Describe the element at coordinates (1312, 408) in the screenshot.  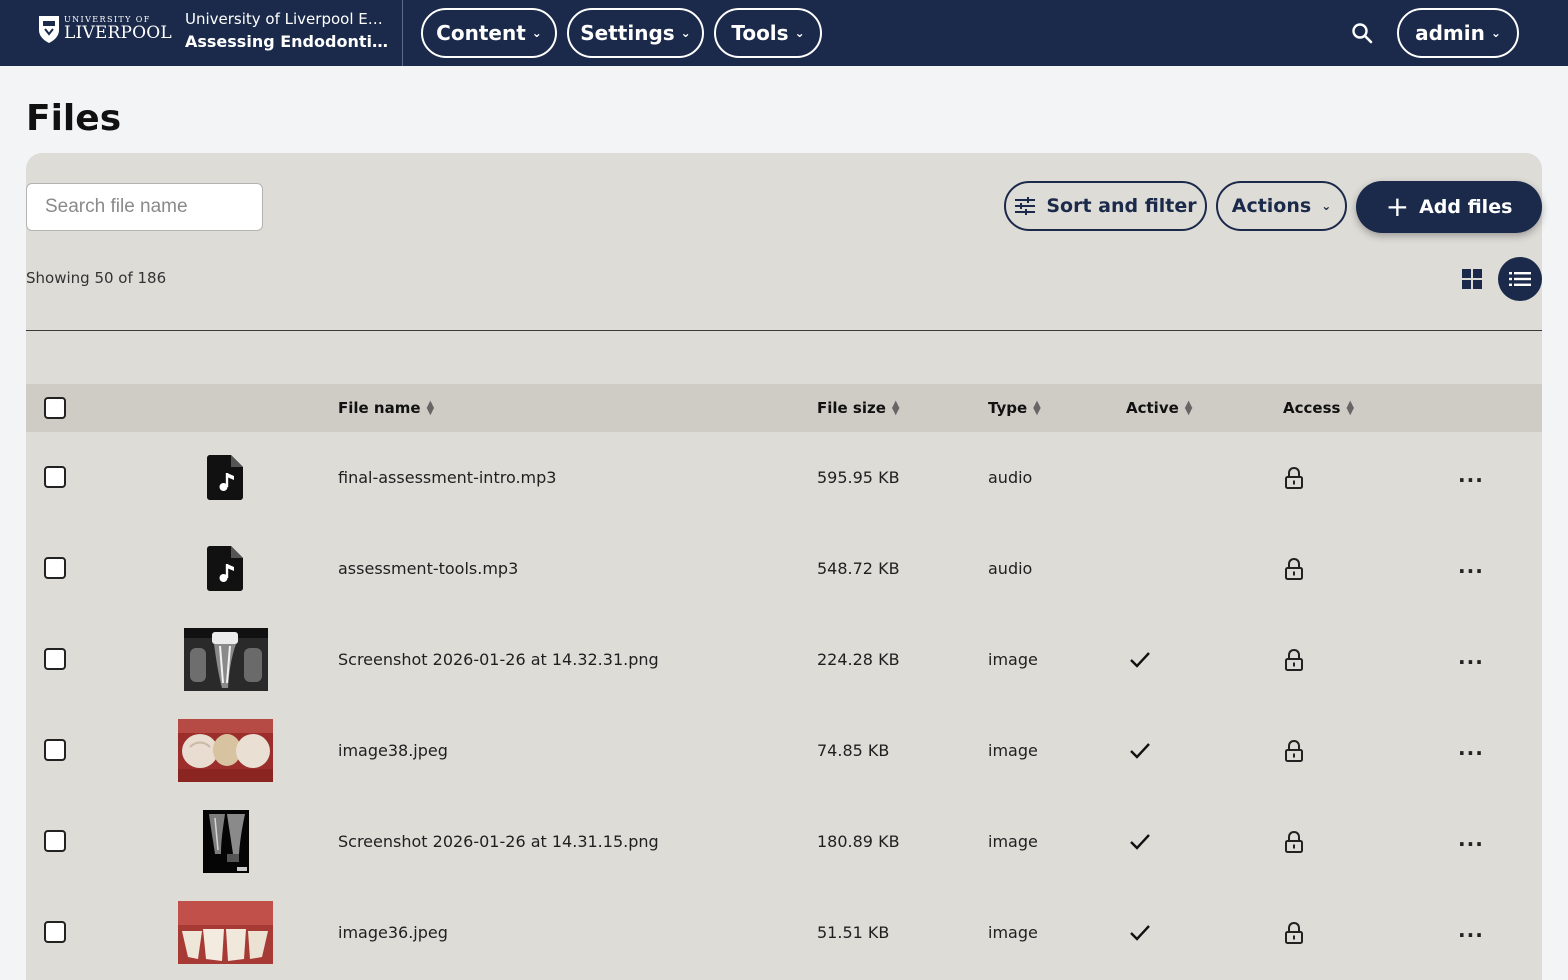
I see `column-access-label: Access` at that location.